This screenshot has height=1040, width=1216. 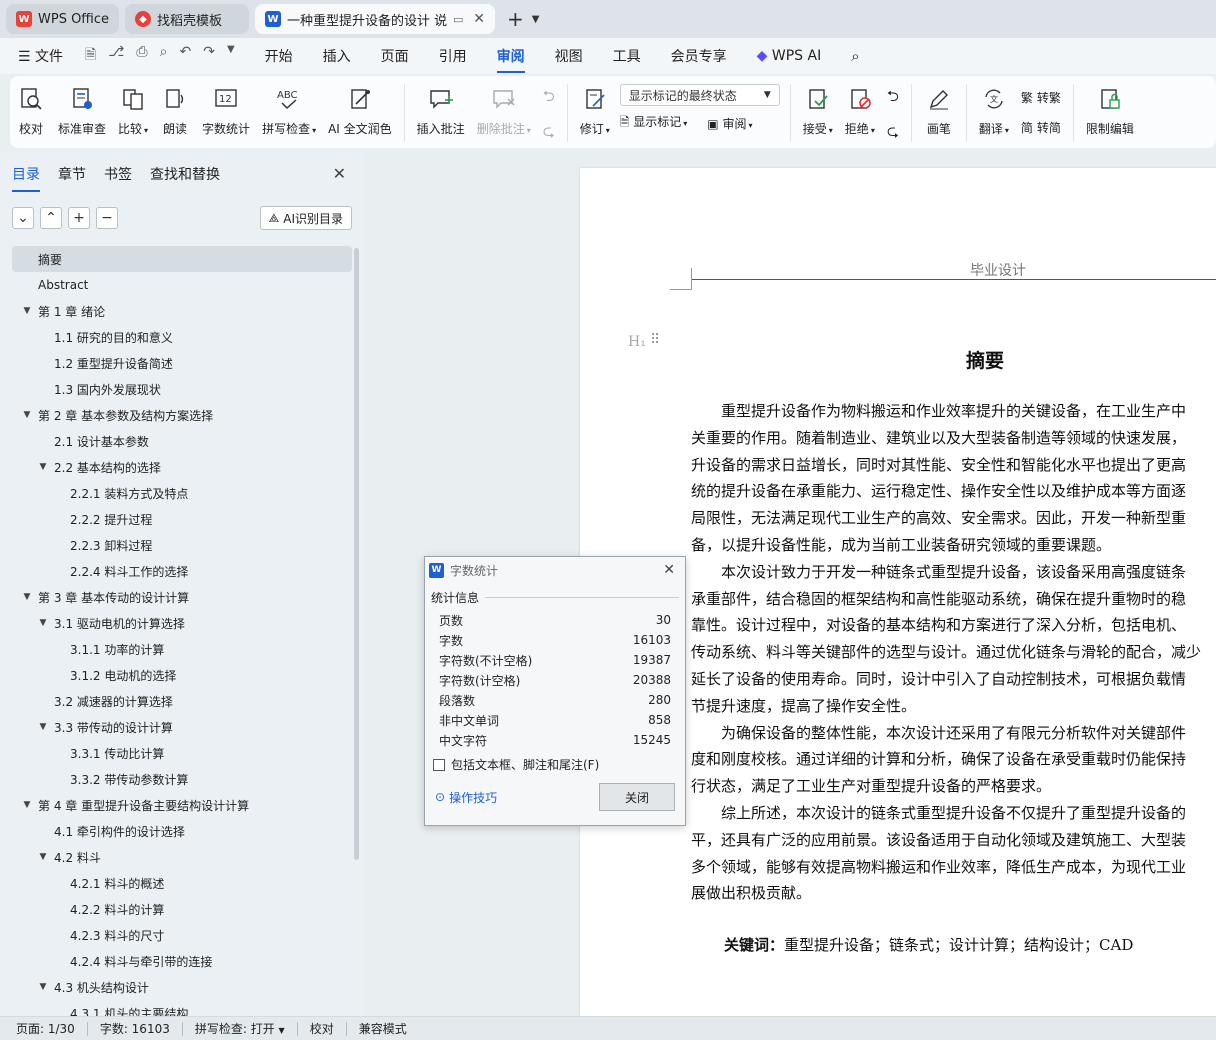 I want to click on toc-item: 1.1 研究的目的和意义, so click(x=182, y=337).